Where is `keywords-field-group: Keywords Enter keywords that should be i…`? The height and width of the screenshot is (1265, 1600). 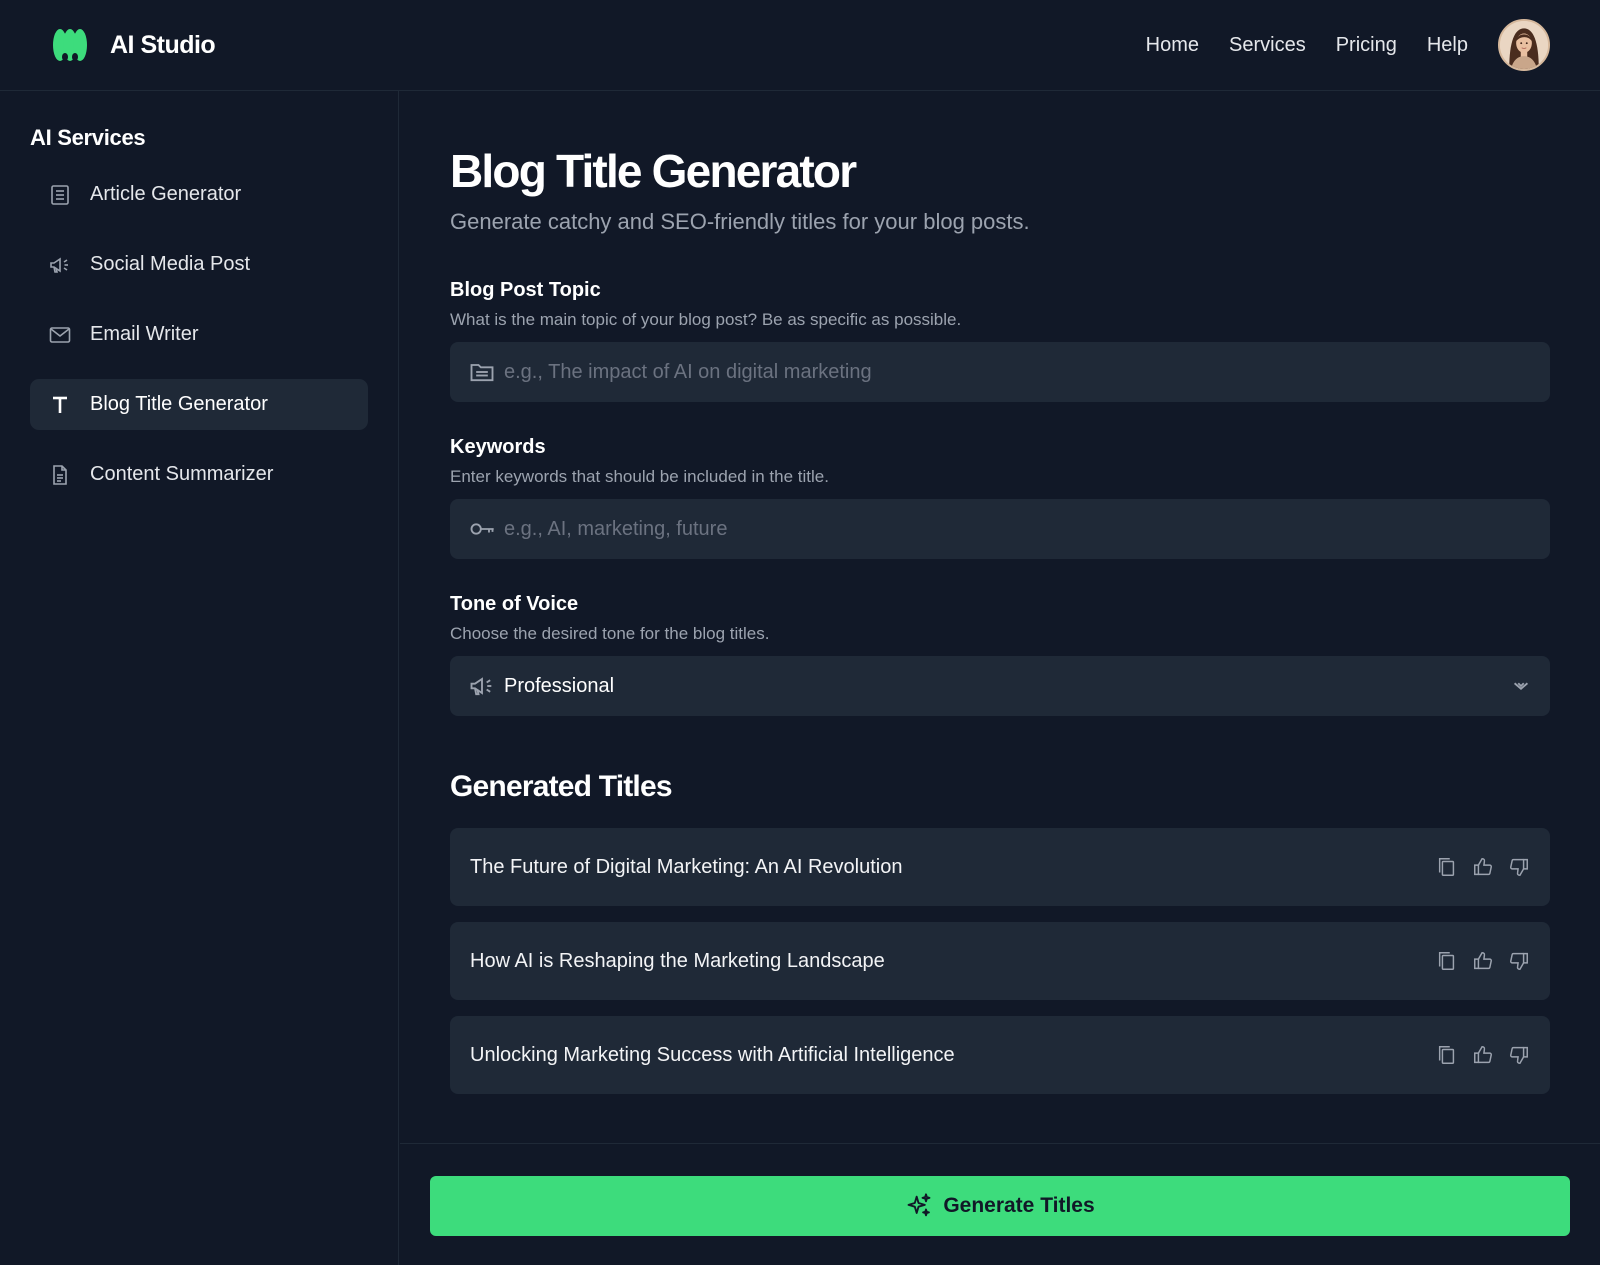 keywords-field-group: Keywords Enter keywords that should be i… is located at coordinates (1000, 497).